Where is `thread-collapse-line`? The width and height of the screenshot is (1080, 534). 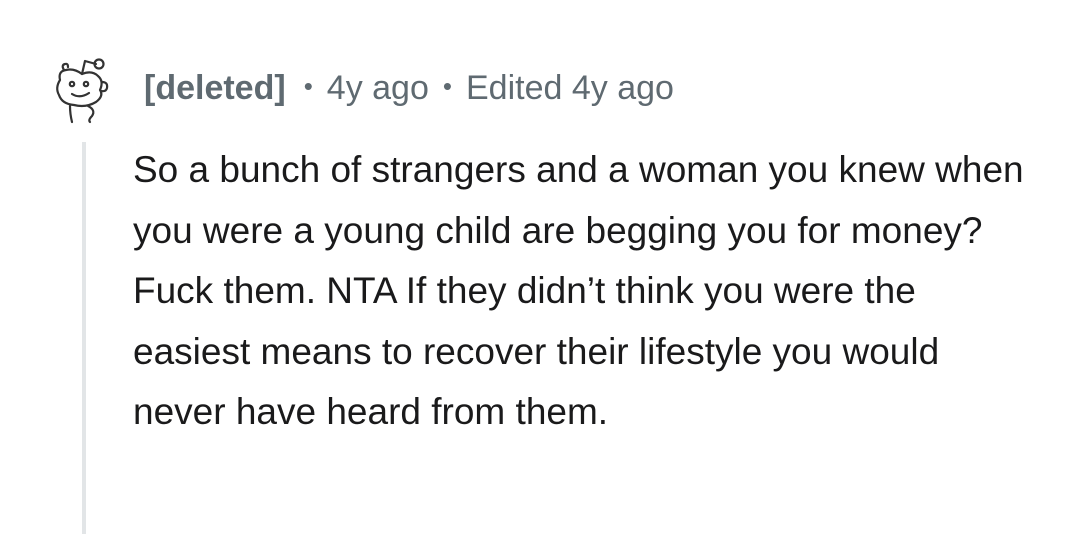 thread-collapse-line is located at coordinates (84, 338).